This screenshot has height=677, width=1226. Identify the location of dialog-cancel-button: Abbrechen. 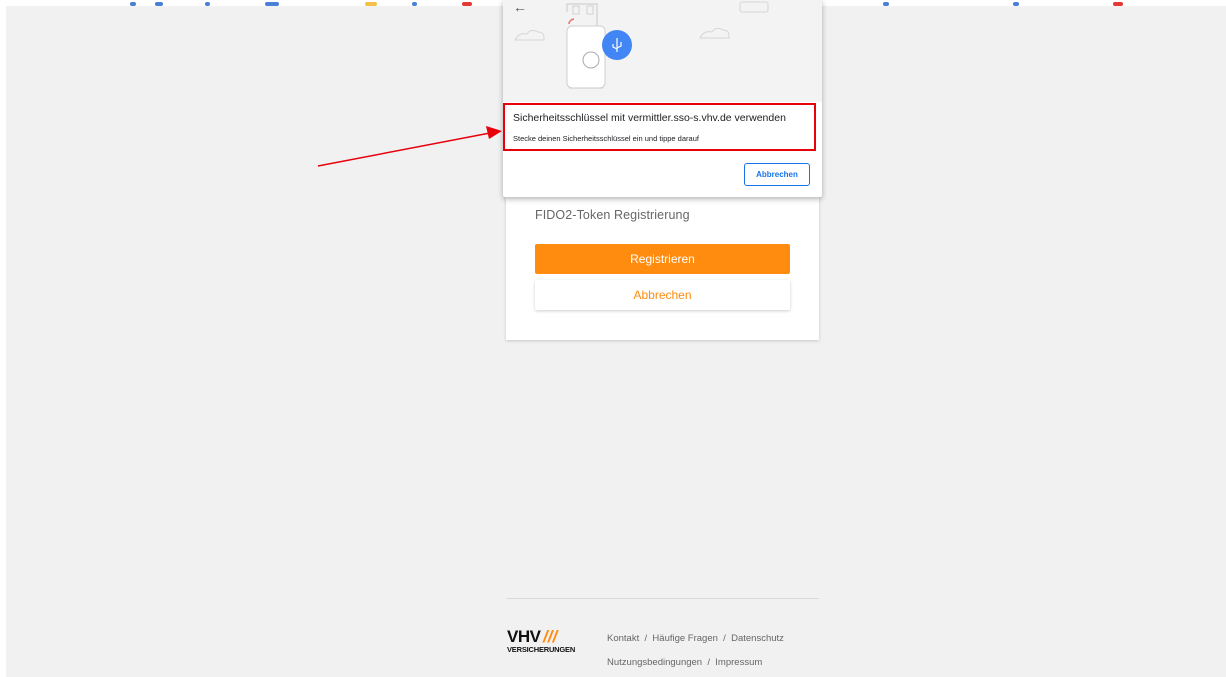
(777, 174).